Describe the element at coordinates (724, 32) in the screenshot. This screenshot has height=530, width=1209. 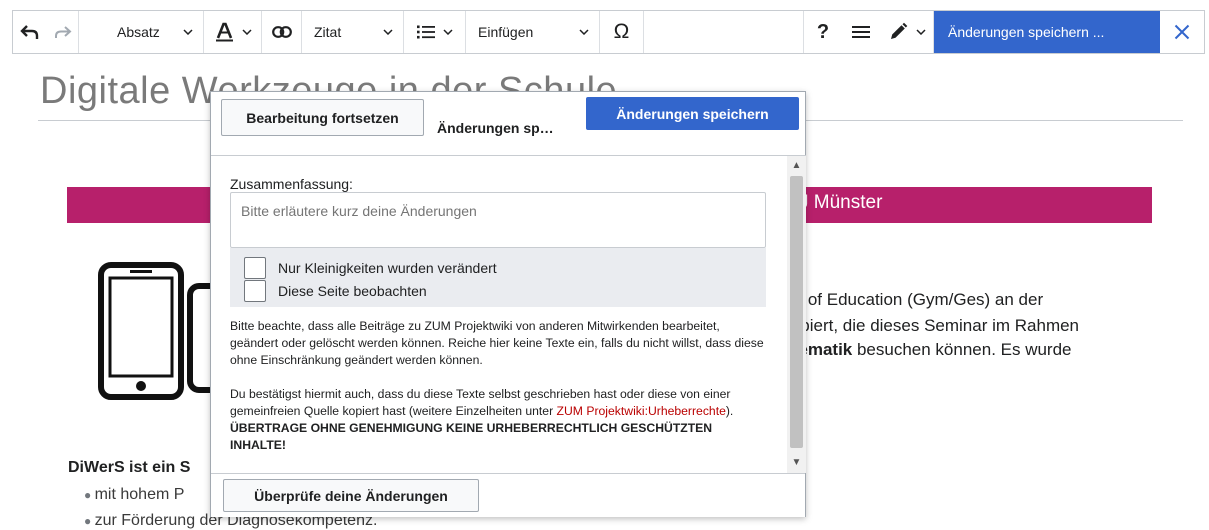
I see `toolbar-spacer` at that location.